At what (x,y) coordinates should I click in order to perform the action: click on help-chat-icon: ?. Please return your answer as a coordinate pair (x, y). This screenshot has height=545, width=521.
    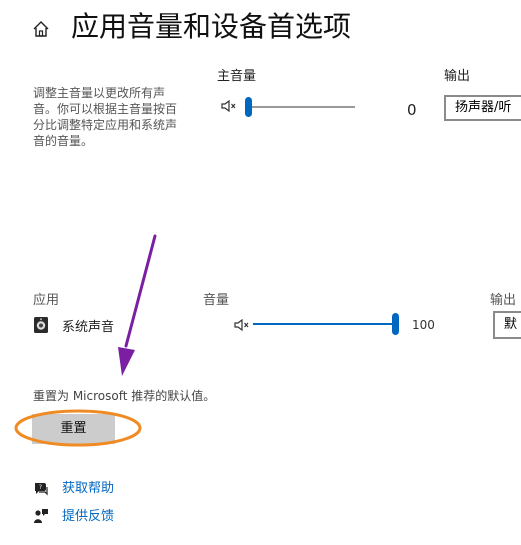
    Looking at the image, I should click on (41, 489).